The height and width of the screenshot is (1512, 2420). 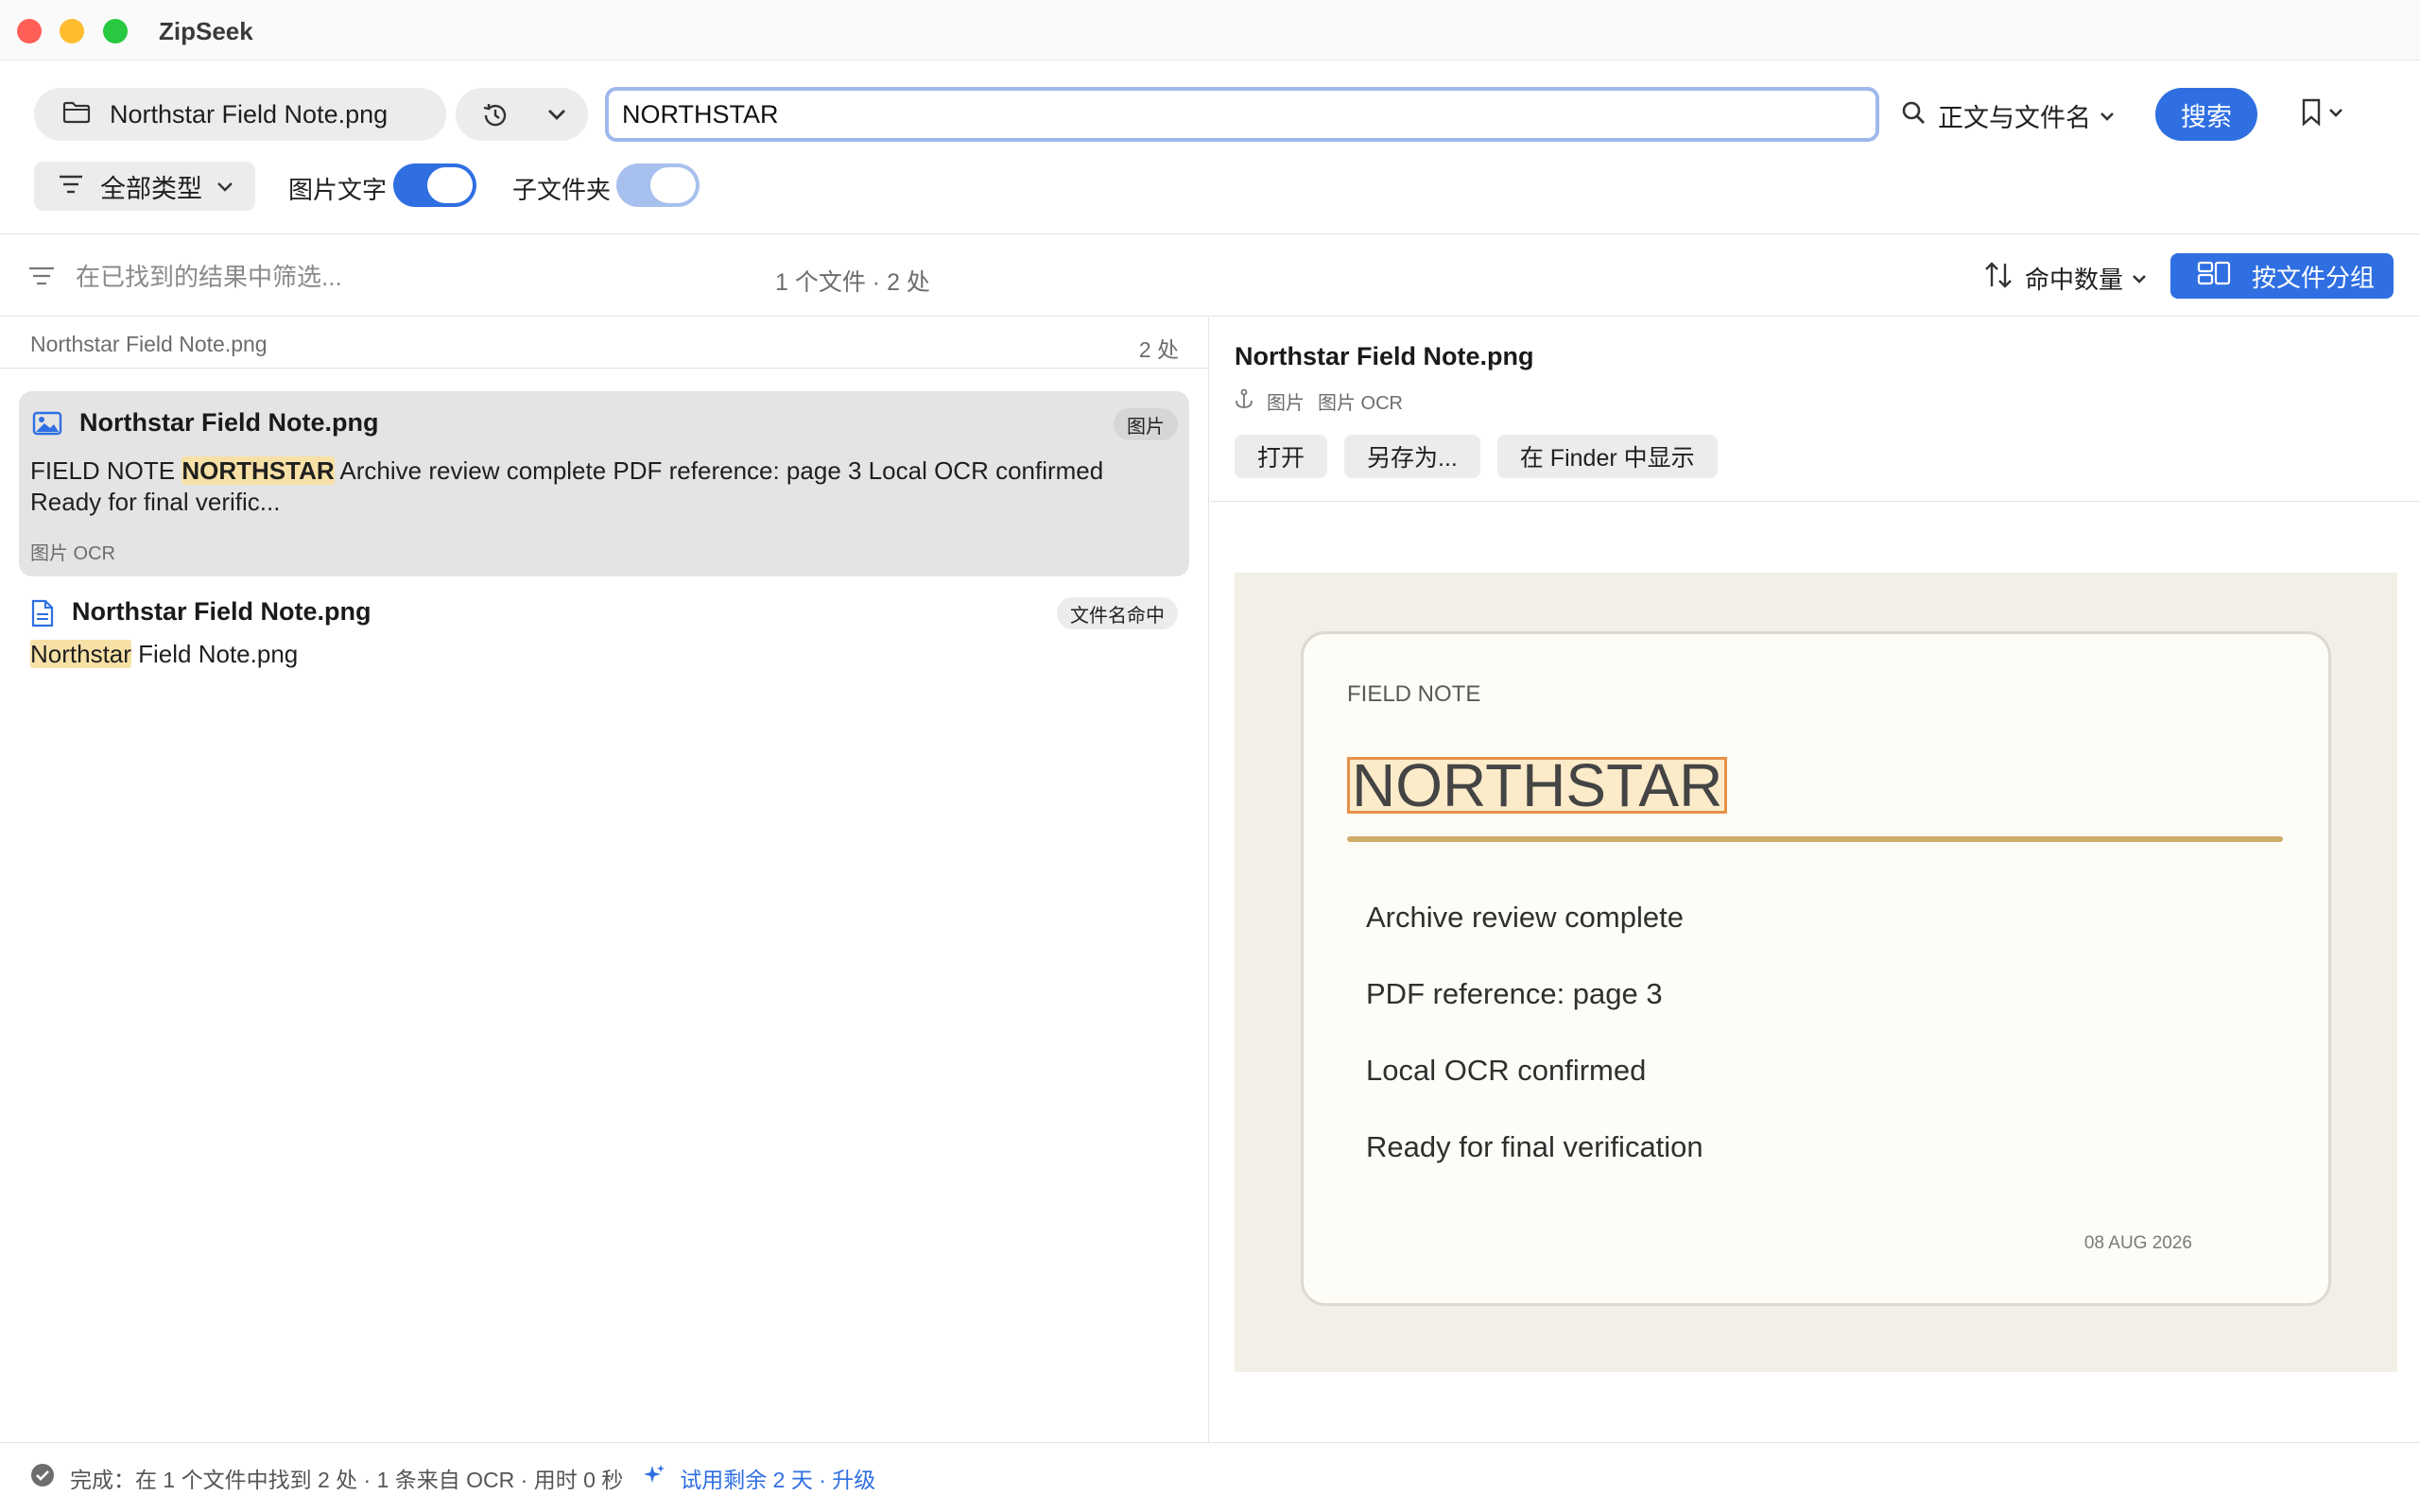 I want to click on file-type-filter: 全部类型, so click(x=145, y=186).